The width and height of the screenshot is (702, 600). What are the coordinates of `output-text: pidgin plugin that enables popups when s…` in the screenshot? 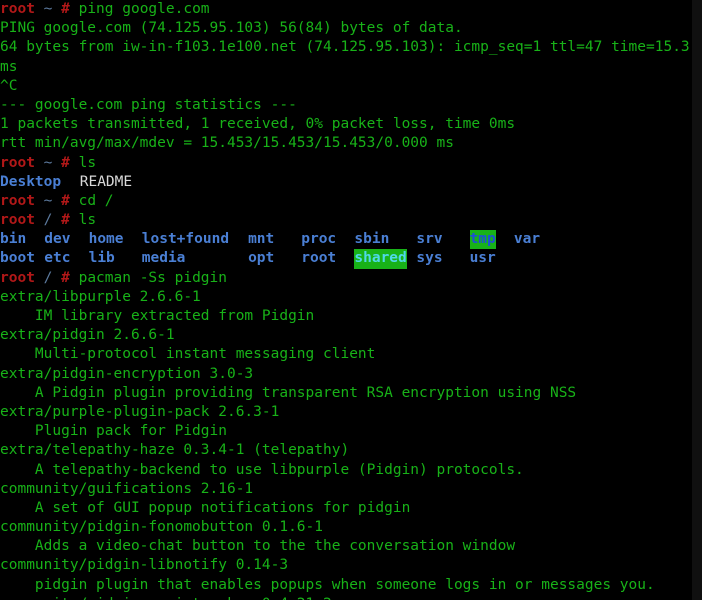 It's located at (327, 584).